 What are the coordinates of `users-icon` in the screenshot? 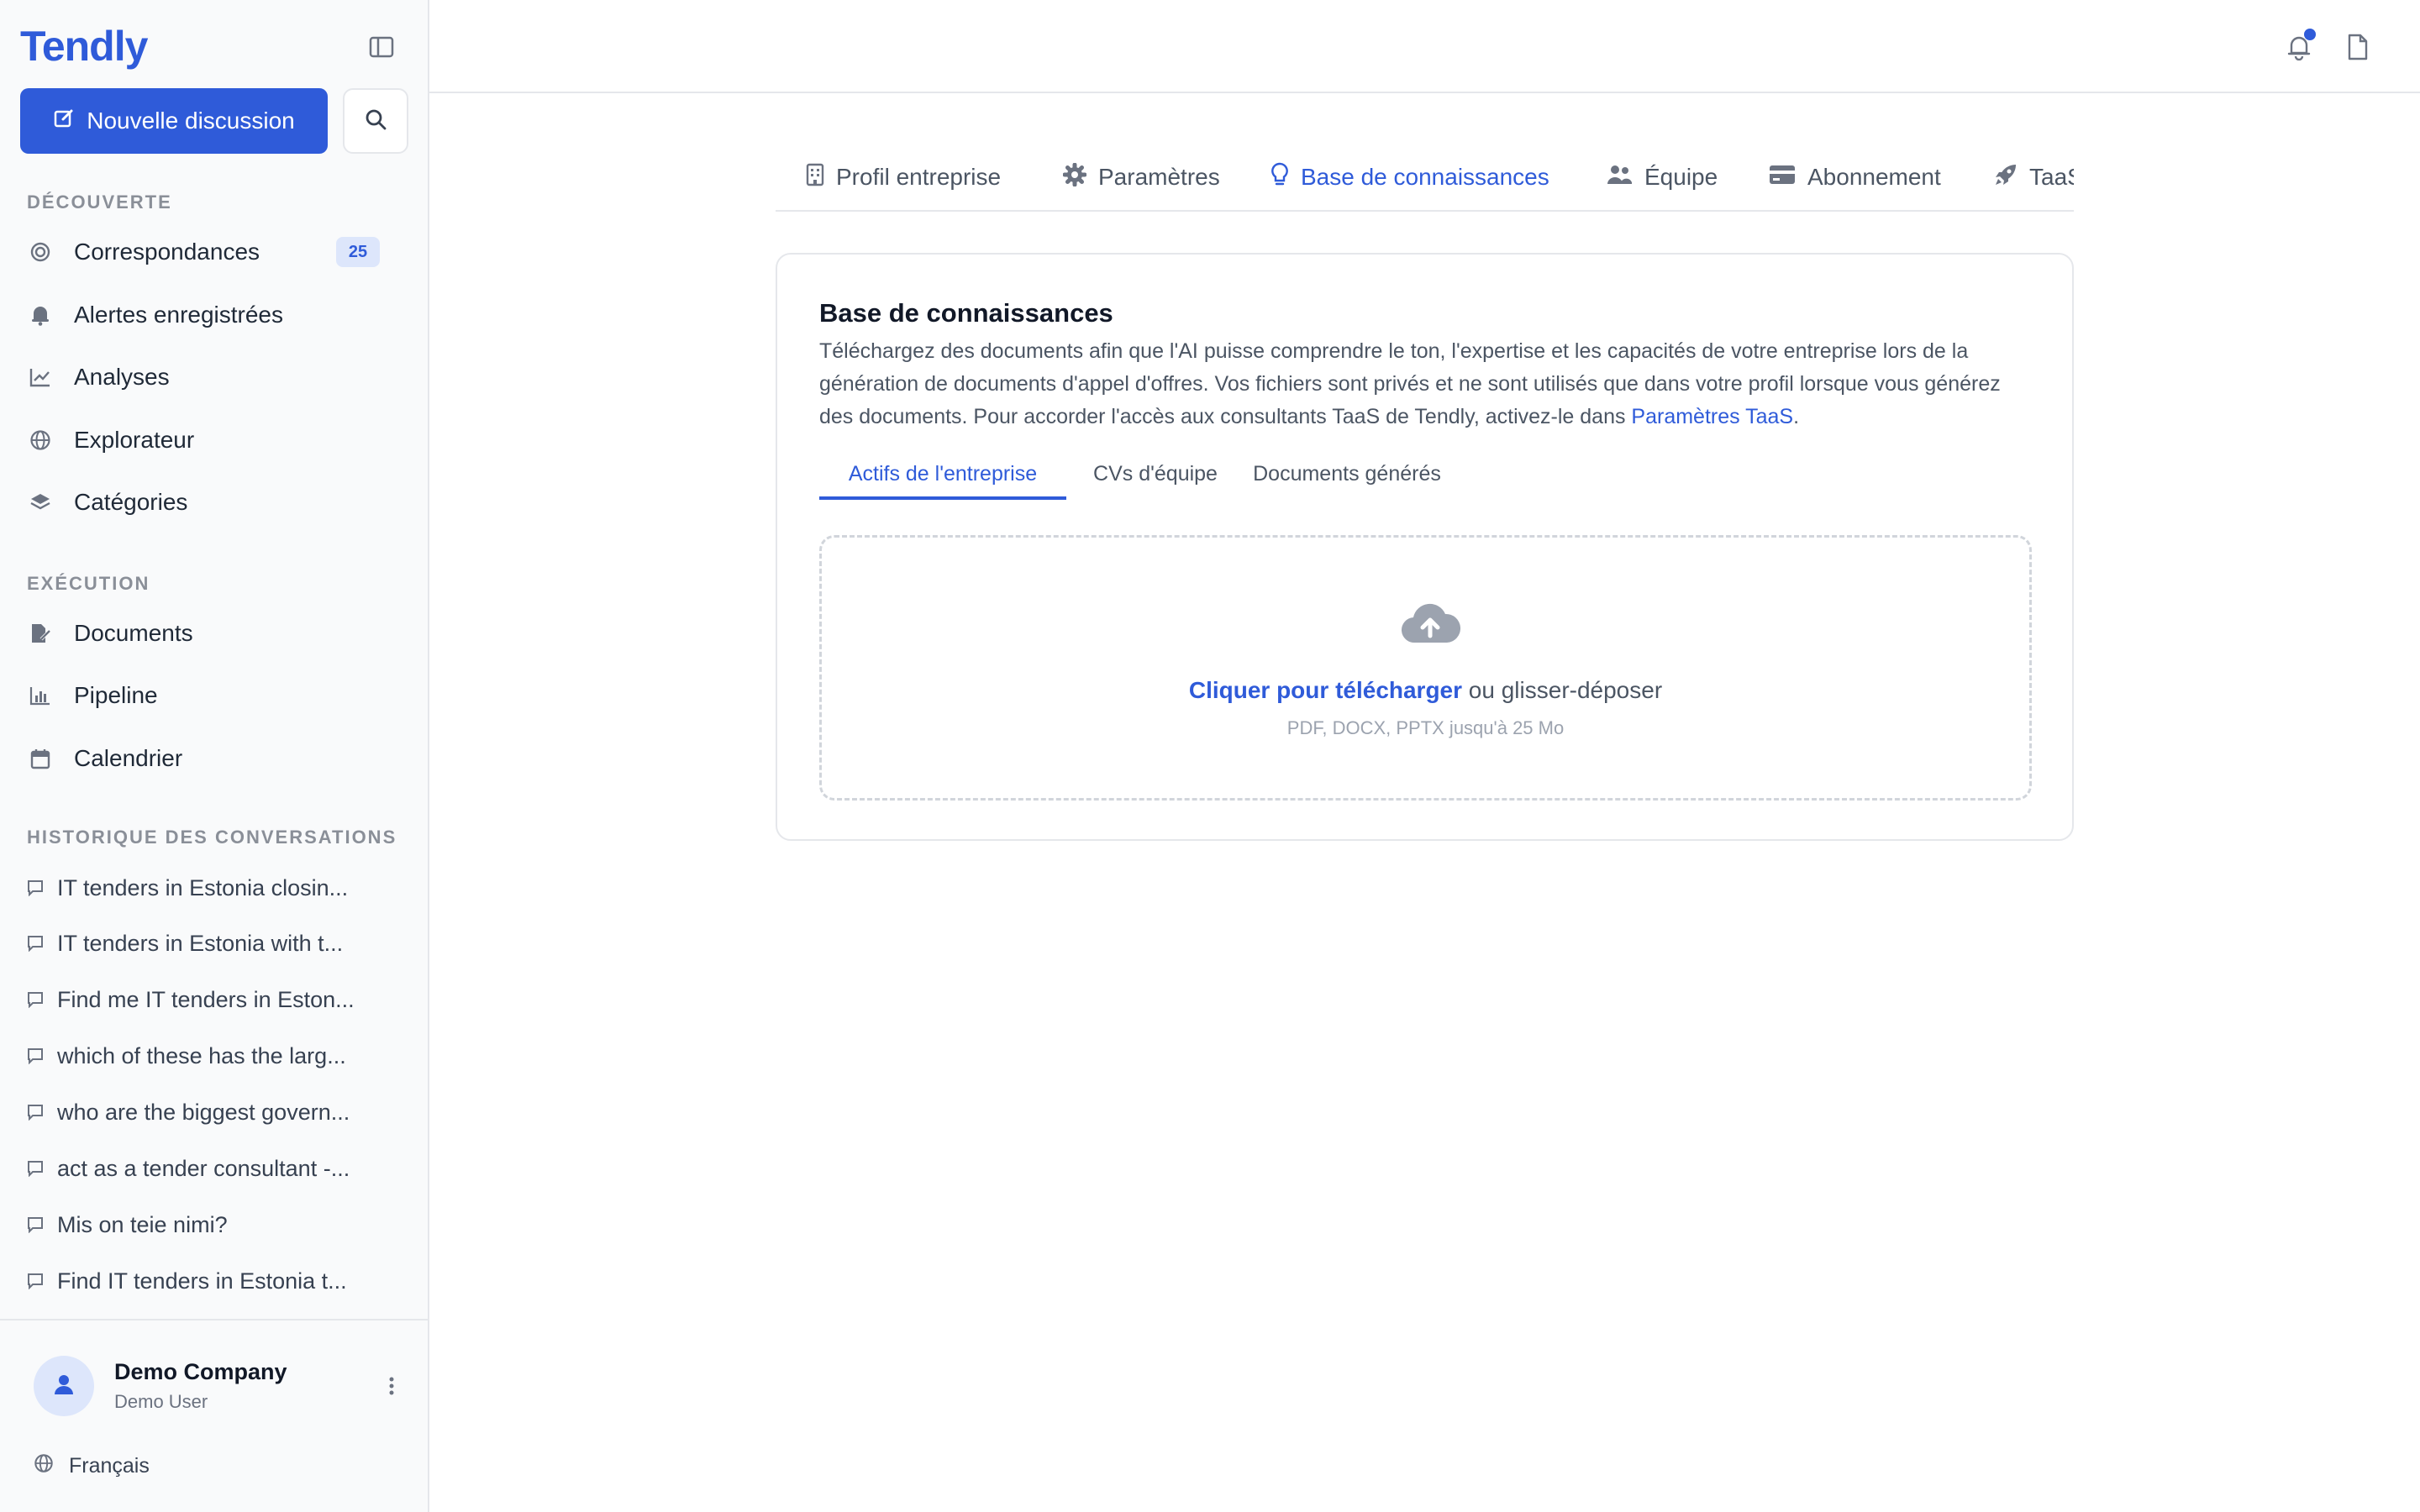 It's located at (1619, 178).